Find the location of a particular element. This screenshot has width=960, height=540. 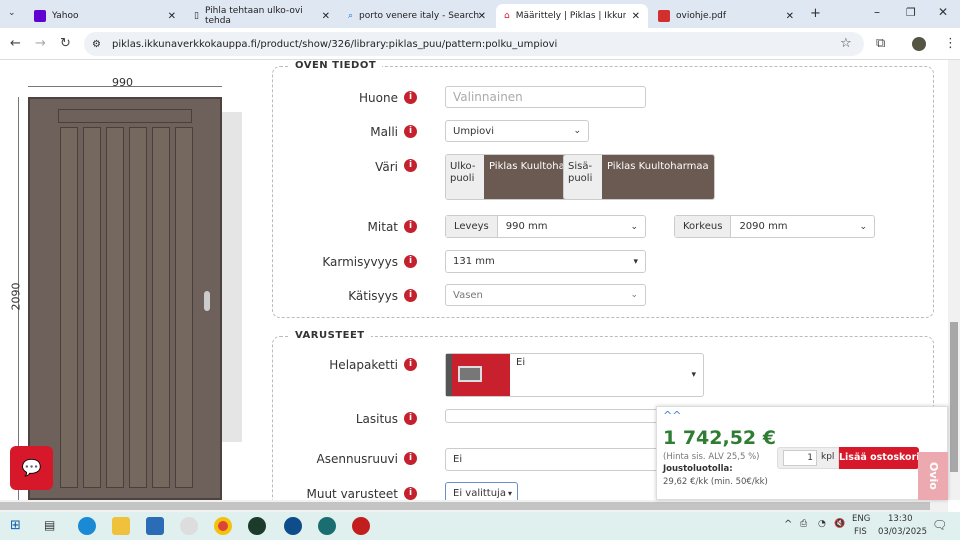

side-tab: Ovio is located at coordinates (933, 476).